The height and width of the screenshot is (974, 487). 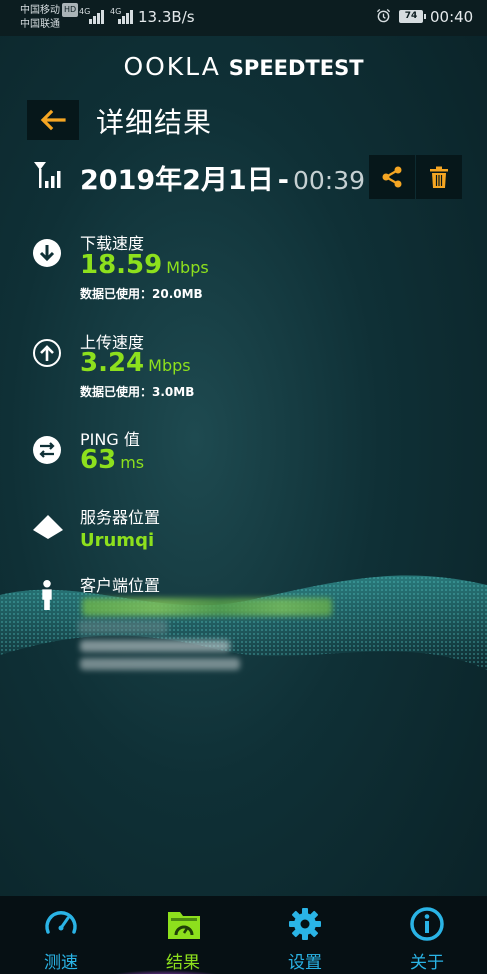 What do you see at coordinates (141, 294) in the screenshot?
I see `download-data-used: 数据已使用：20.0MB` at bounding box center [141, 294].